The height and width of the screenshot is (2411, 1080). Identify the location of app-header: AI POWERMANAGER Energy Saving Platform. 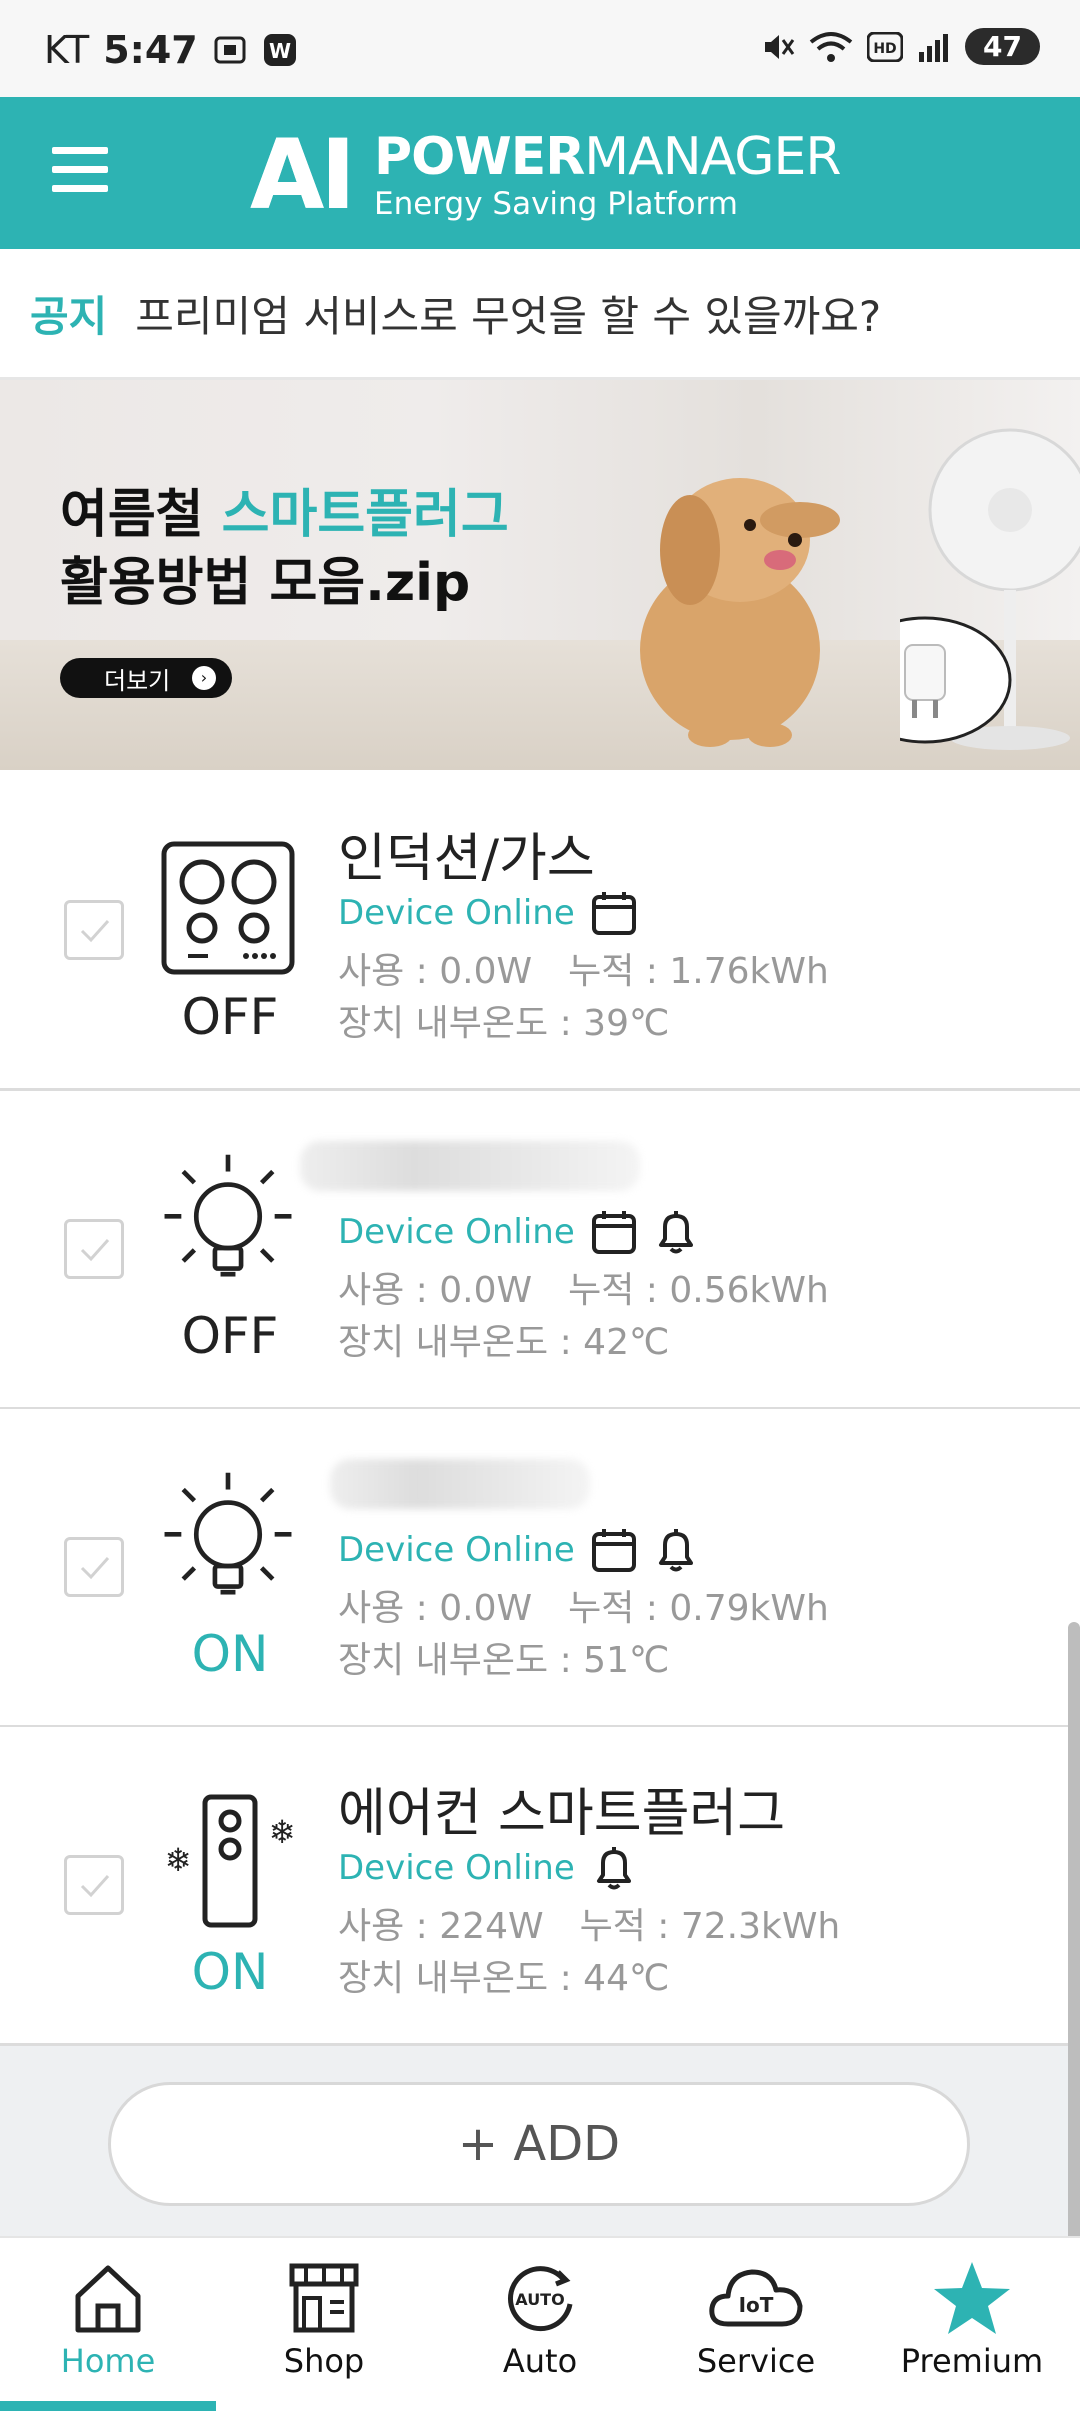
(540, 173).